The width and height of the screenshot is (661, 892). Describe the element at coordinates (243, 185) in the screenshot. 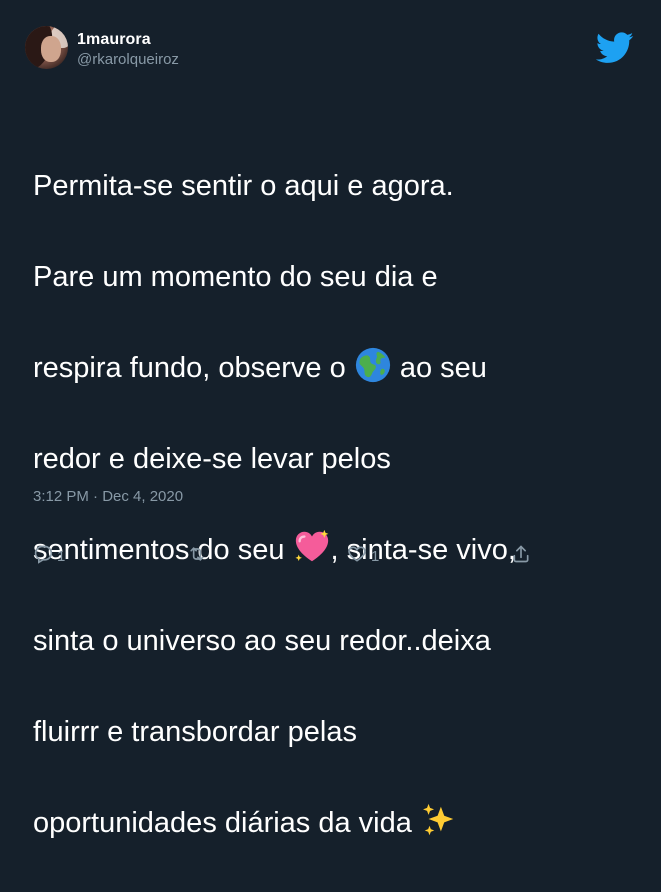

I see `tweet-line: Permita-se sentir o aqui e agora.` at that location.